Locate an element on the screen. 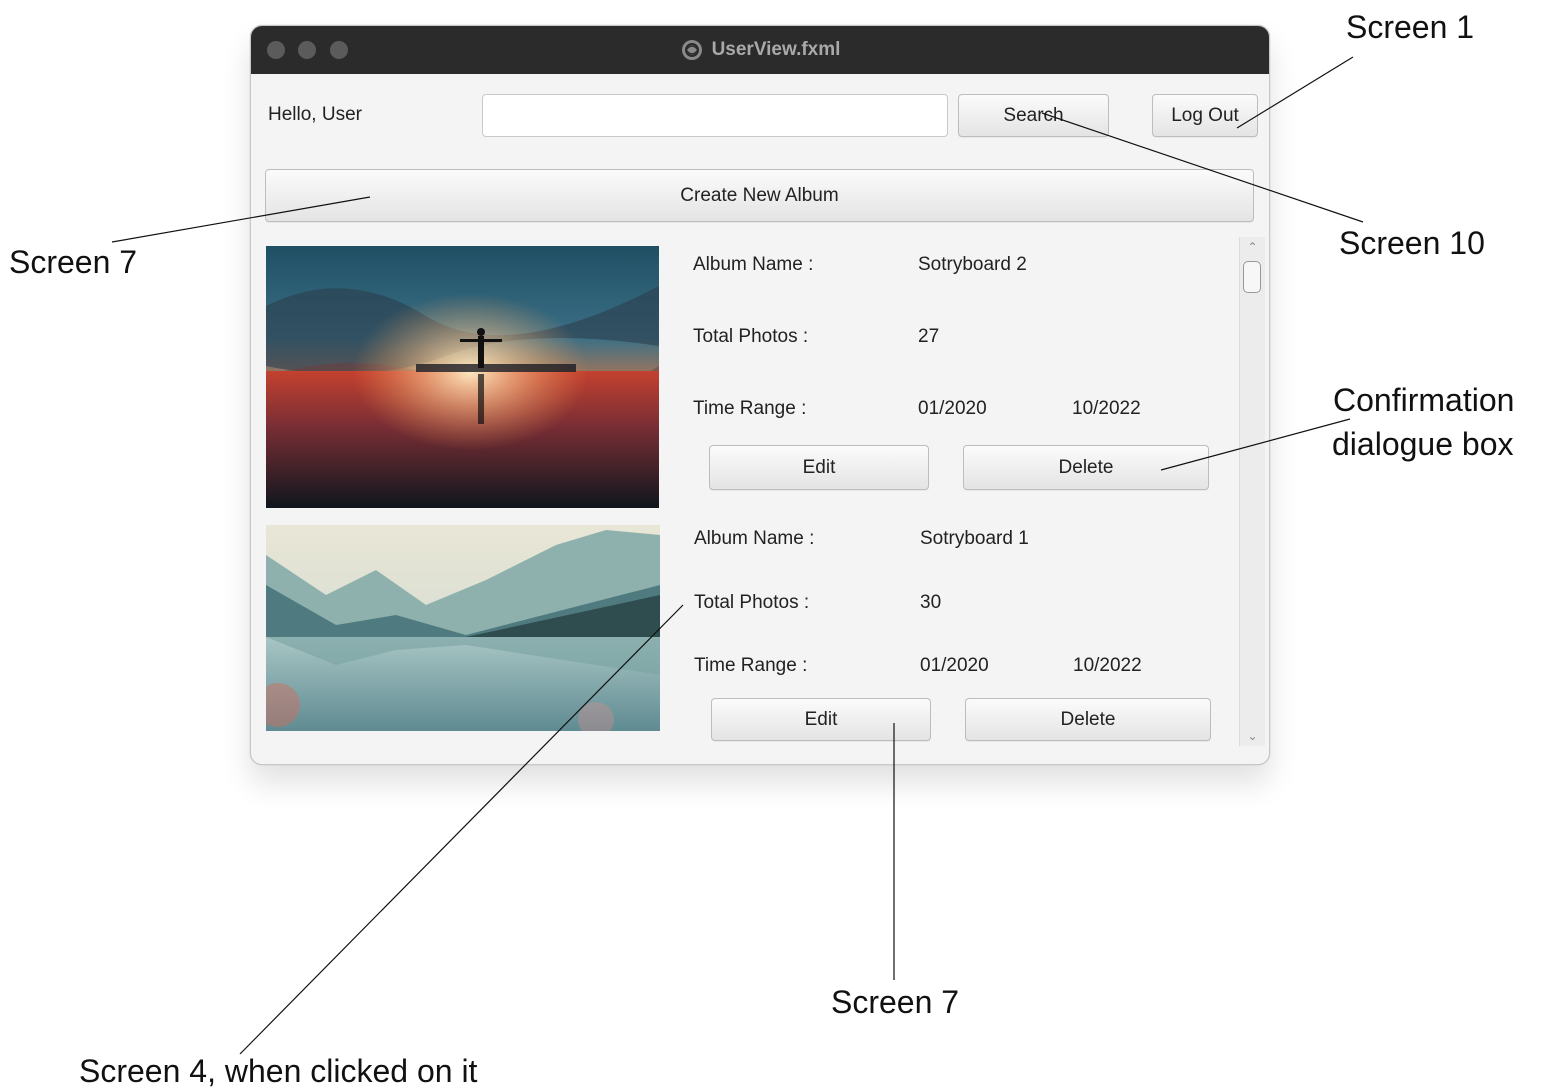 This screenshot has width=1547, height=1091. log-out-button: Log Out is located at coordinates (1205, 115).